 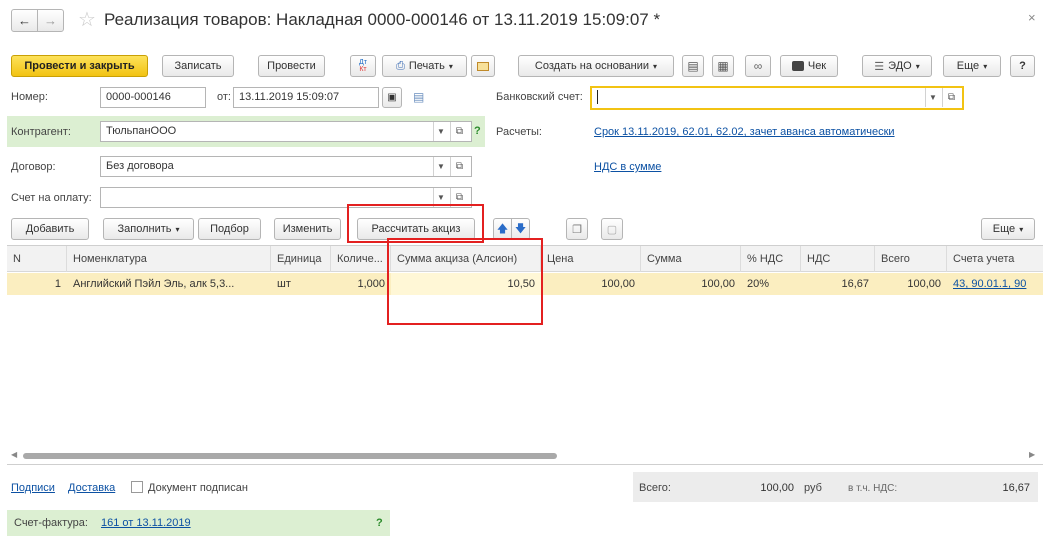 I want to click on dt-kt-button: Дт Кт, so click(x=363, y=66).